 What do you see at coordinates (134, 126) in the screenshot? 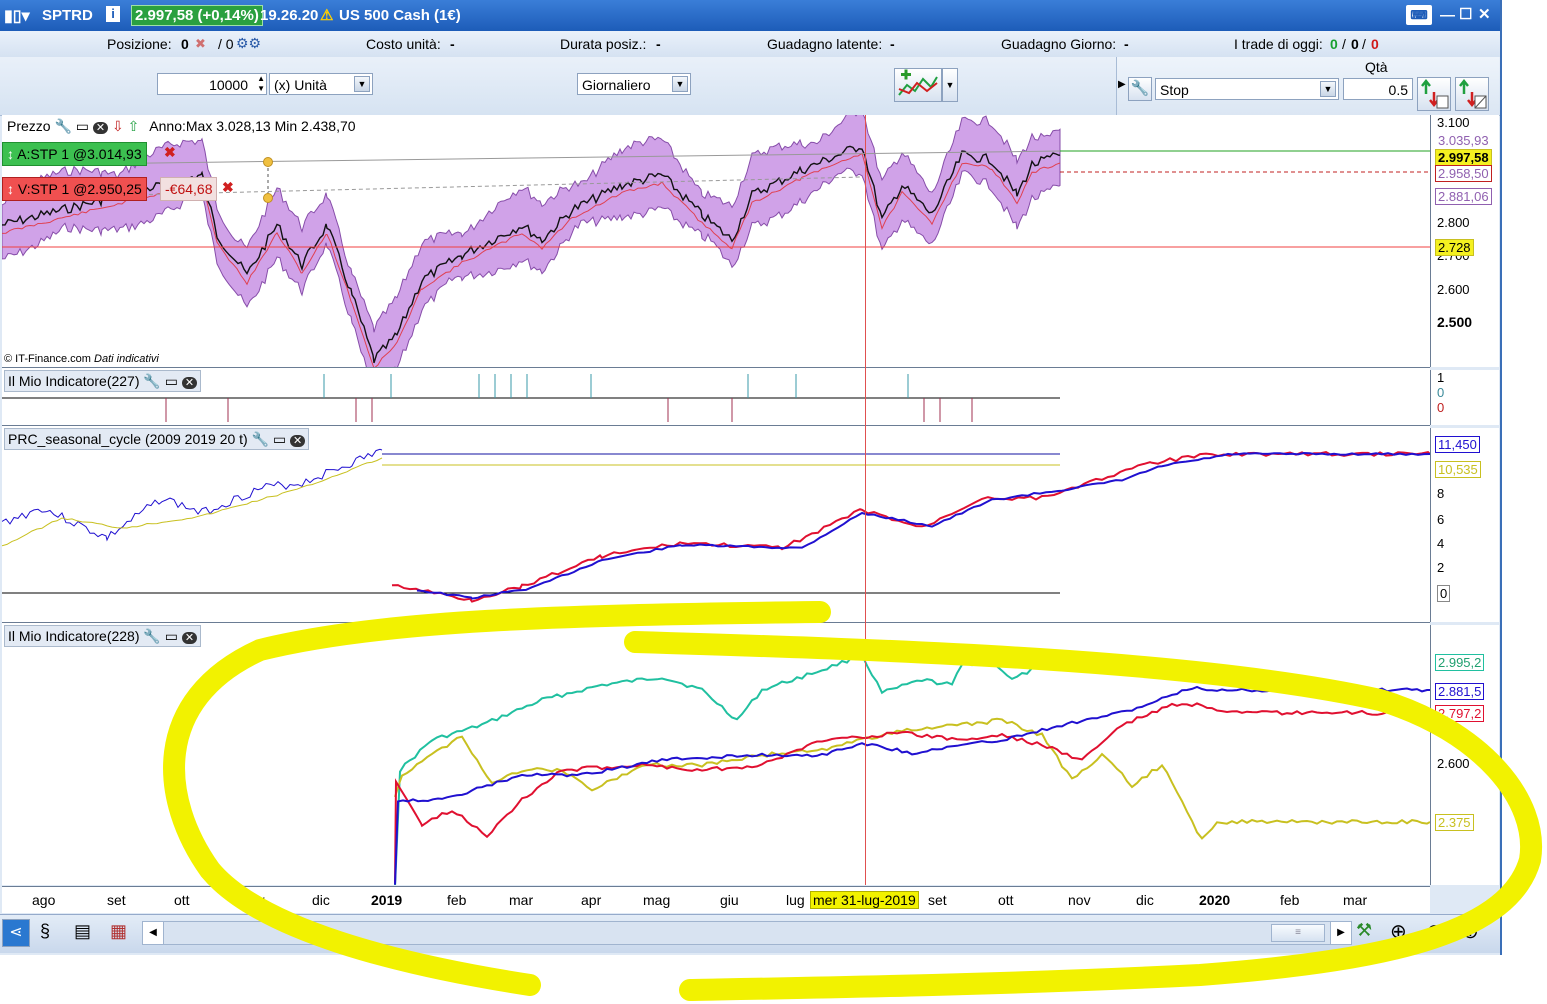
I see `buy-arrow-icon: ⇧` at bounding box center [134, 126].